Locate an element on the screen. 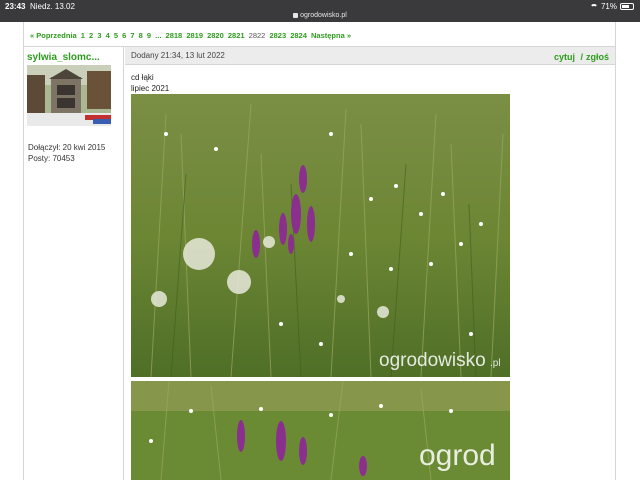  wifi-icon is located at coordinates (593, 6).